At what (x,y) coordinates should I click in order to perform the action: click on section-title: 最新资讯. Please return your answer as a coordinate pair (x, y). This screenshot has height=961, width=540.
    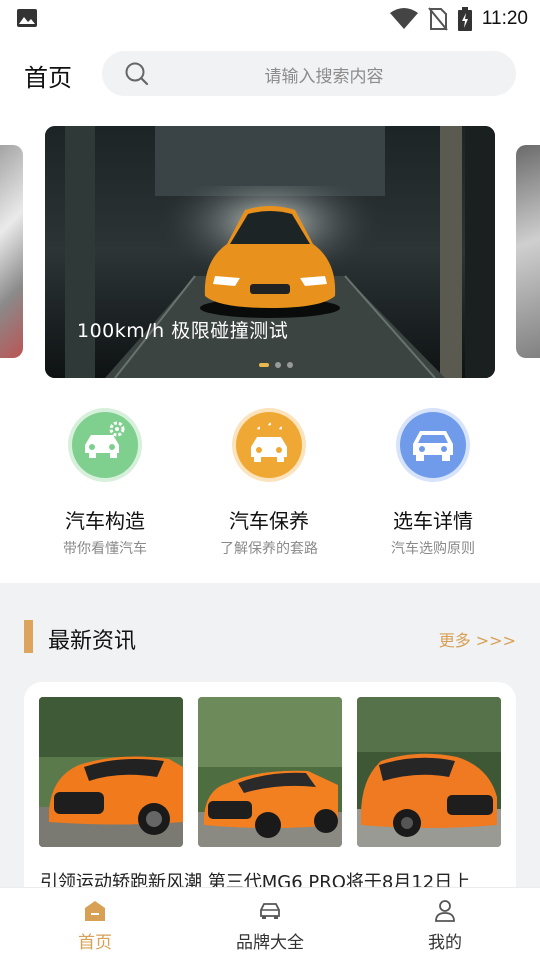
    Looking at the image, I should click on (92, 641).